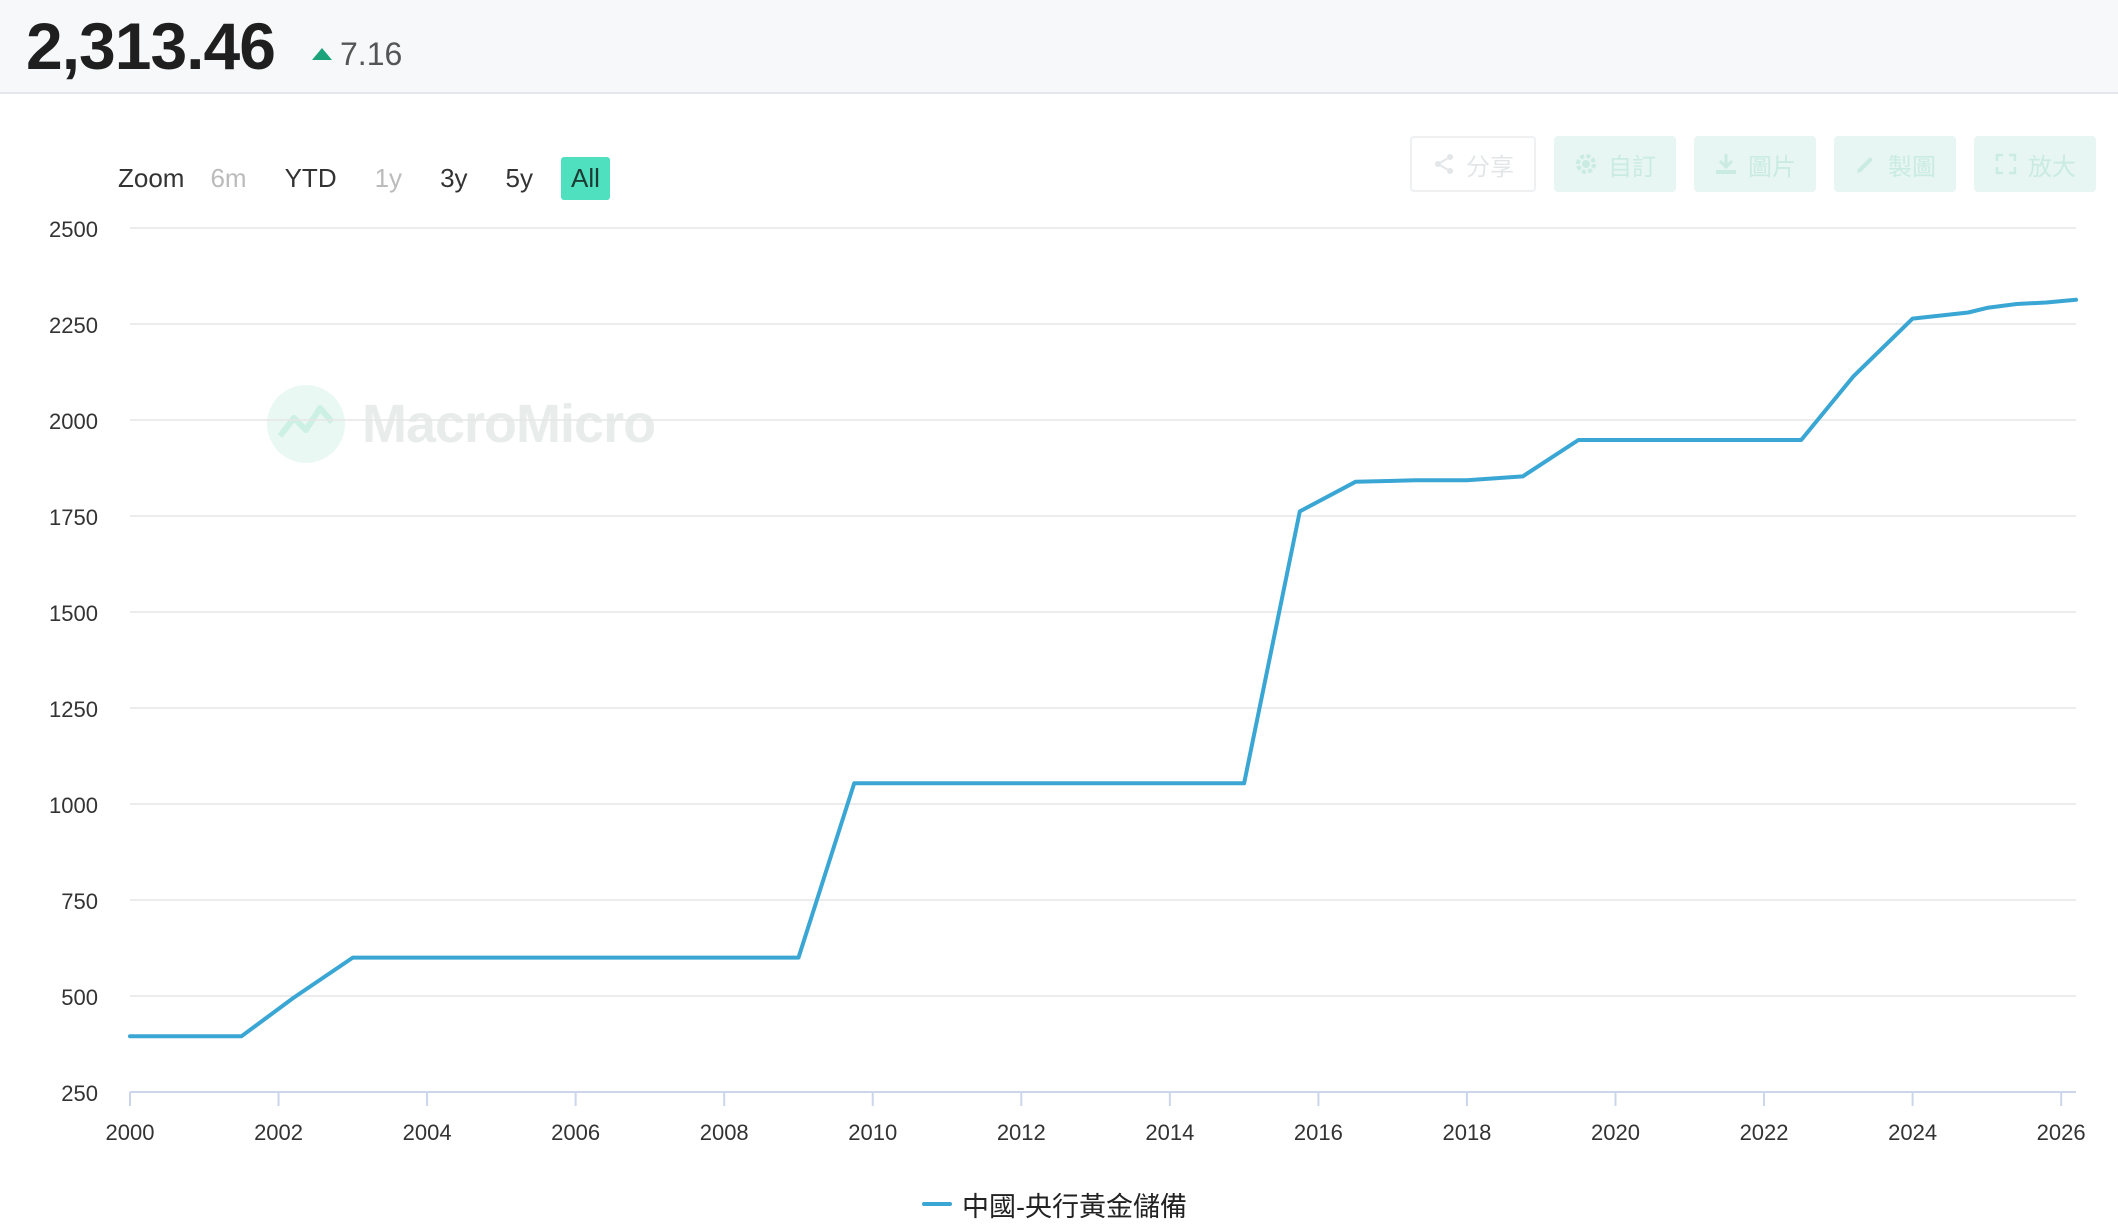 The image size is (2118, 1226). Describe the element at coordinates (73, 709) in the screenshot. I see `y-tick-label: 1250` at that location.